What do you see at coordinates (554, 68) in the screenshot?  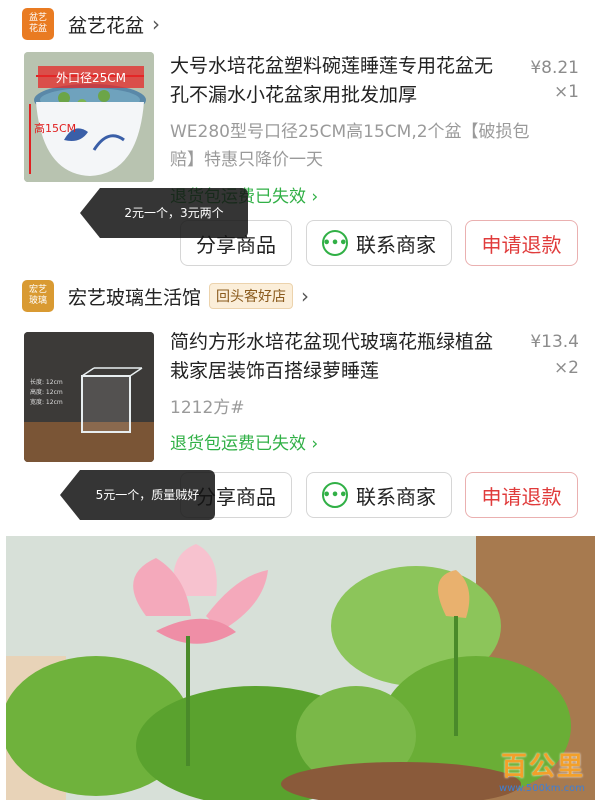 I see `product-price: ¥8.21` at bounding box center [554, 68].